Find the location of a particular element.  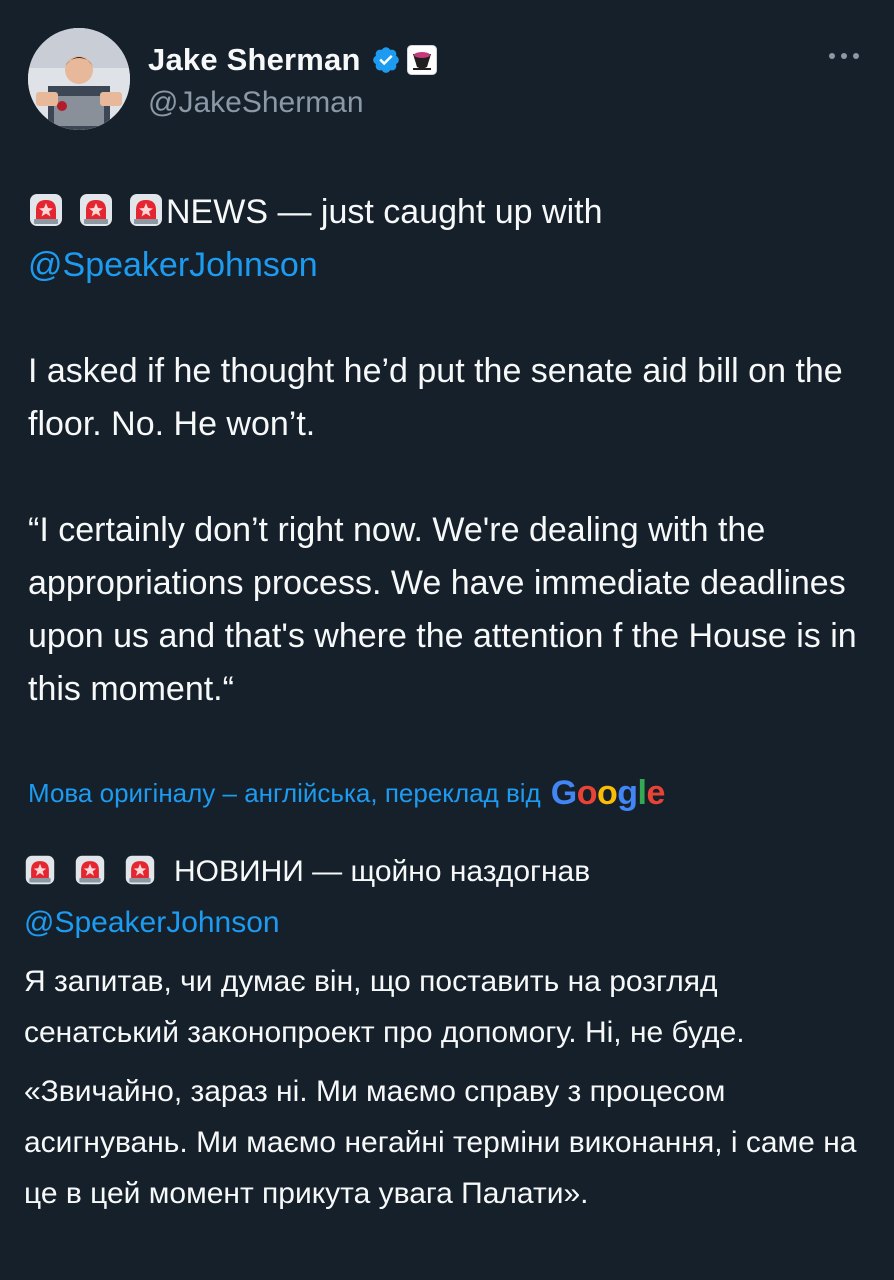

translated-mention-link: @SpeakerJohnson is located at coordinates (152, 922).